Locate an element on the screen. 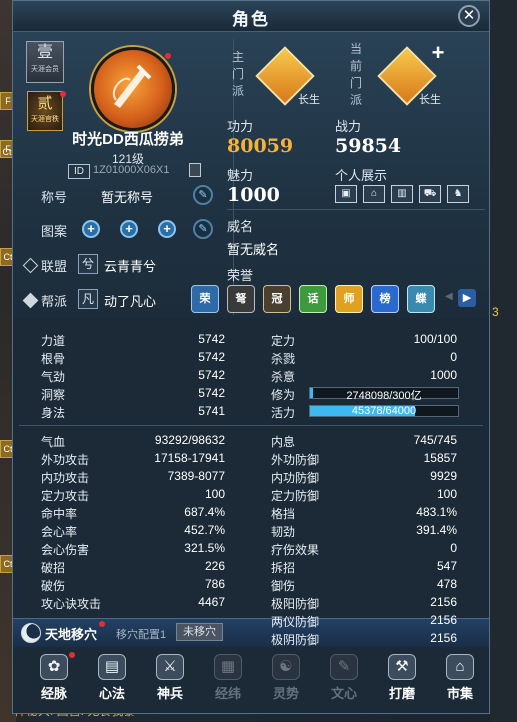 Image resolution: width=517 pixels, height=722 pixels. tab-4: ☯ 灵势 is located at coordinates (286, 677).